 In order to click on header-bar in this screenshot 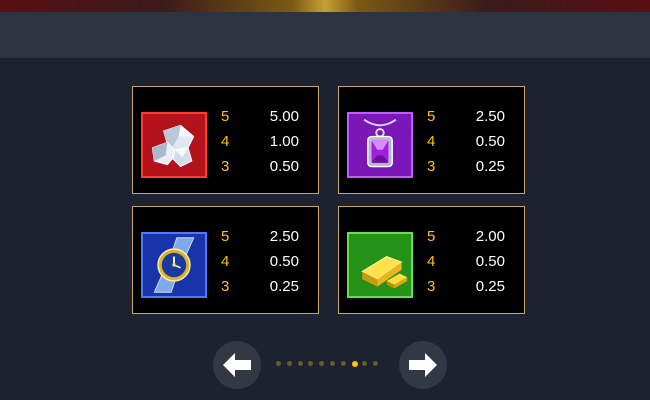, I will do `click(325, 35)`.